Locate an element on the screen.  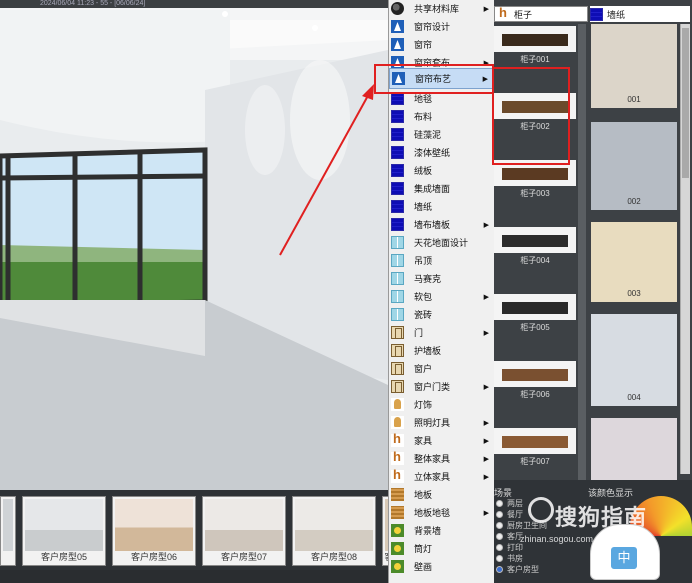
category-menu-label: 天花地面设计 is located at coordinates (441, 243).